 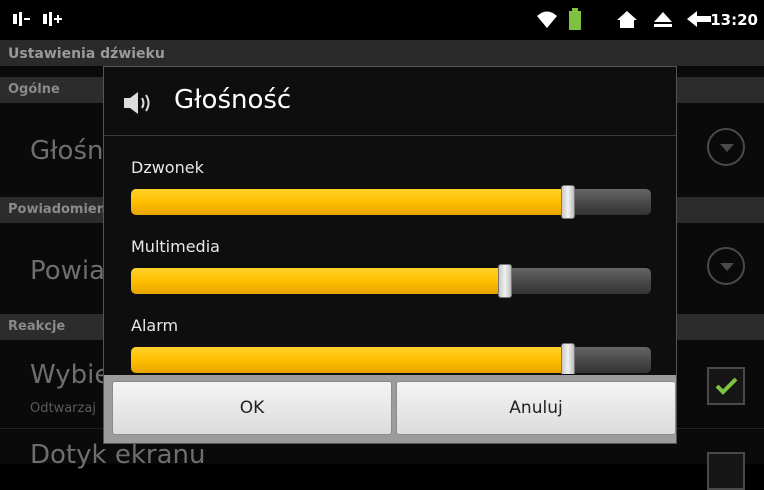 I want to click on slider-label: Dzwonek, so click(x=167, y=167).